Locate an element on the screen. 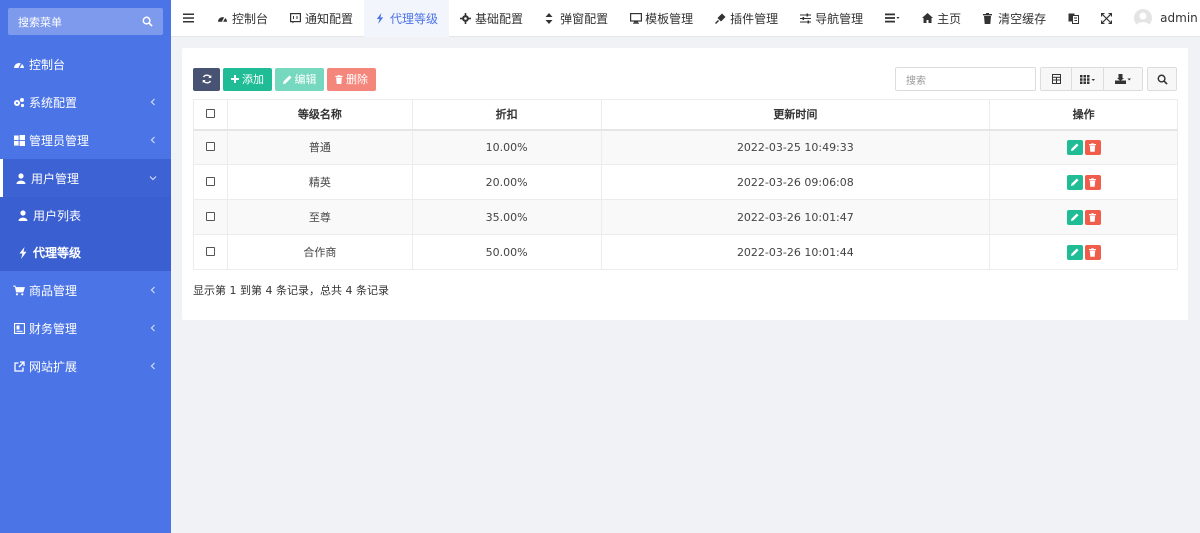 This screenshot has width=1200, height=533. dashboard-icon is located at coordinates (19, 64).